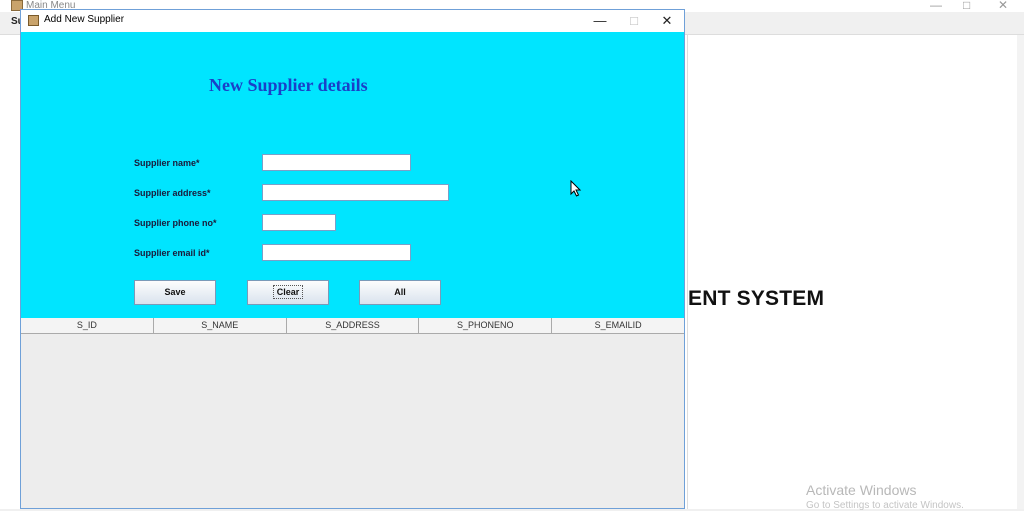 The image size is (1024, 511). What do you see at coordinates (966, 6) in the screenshot?
I see `maximize-icon: □` at bounding box center [966, 6].